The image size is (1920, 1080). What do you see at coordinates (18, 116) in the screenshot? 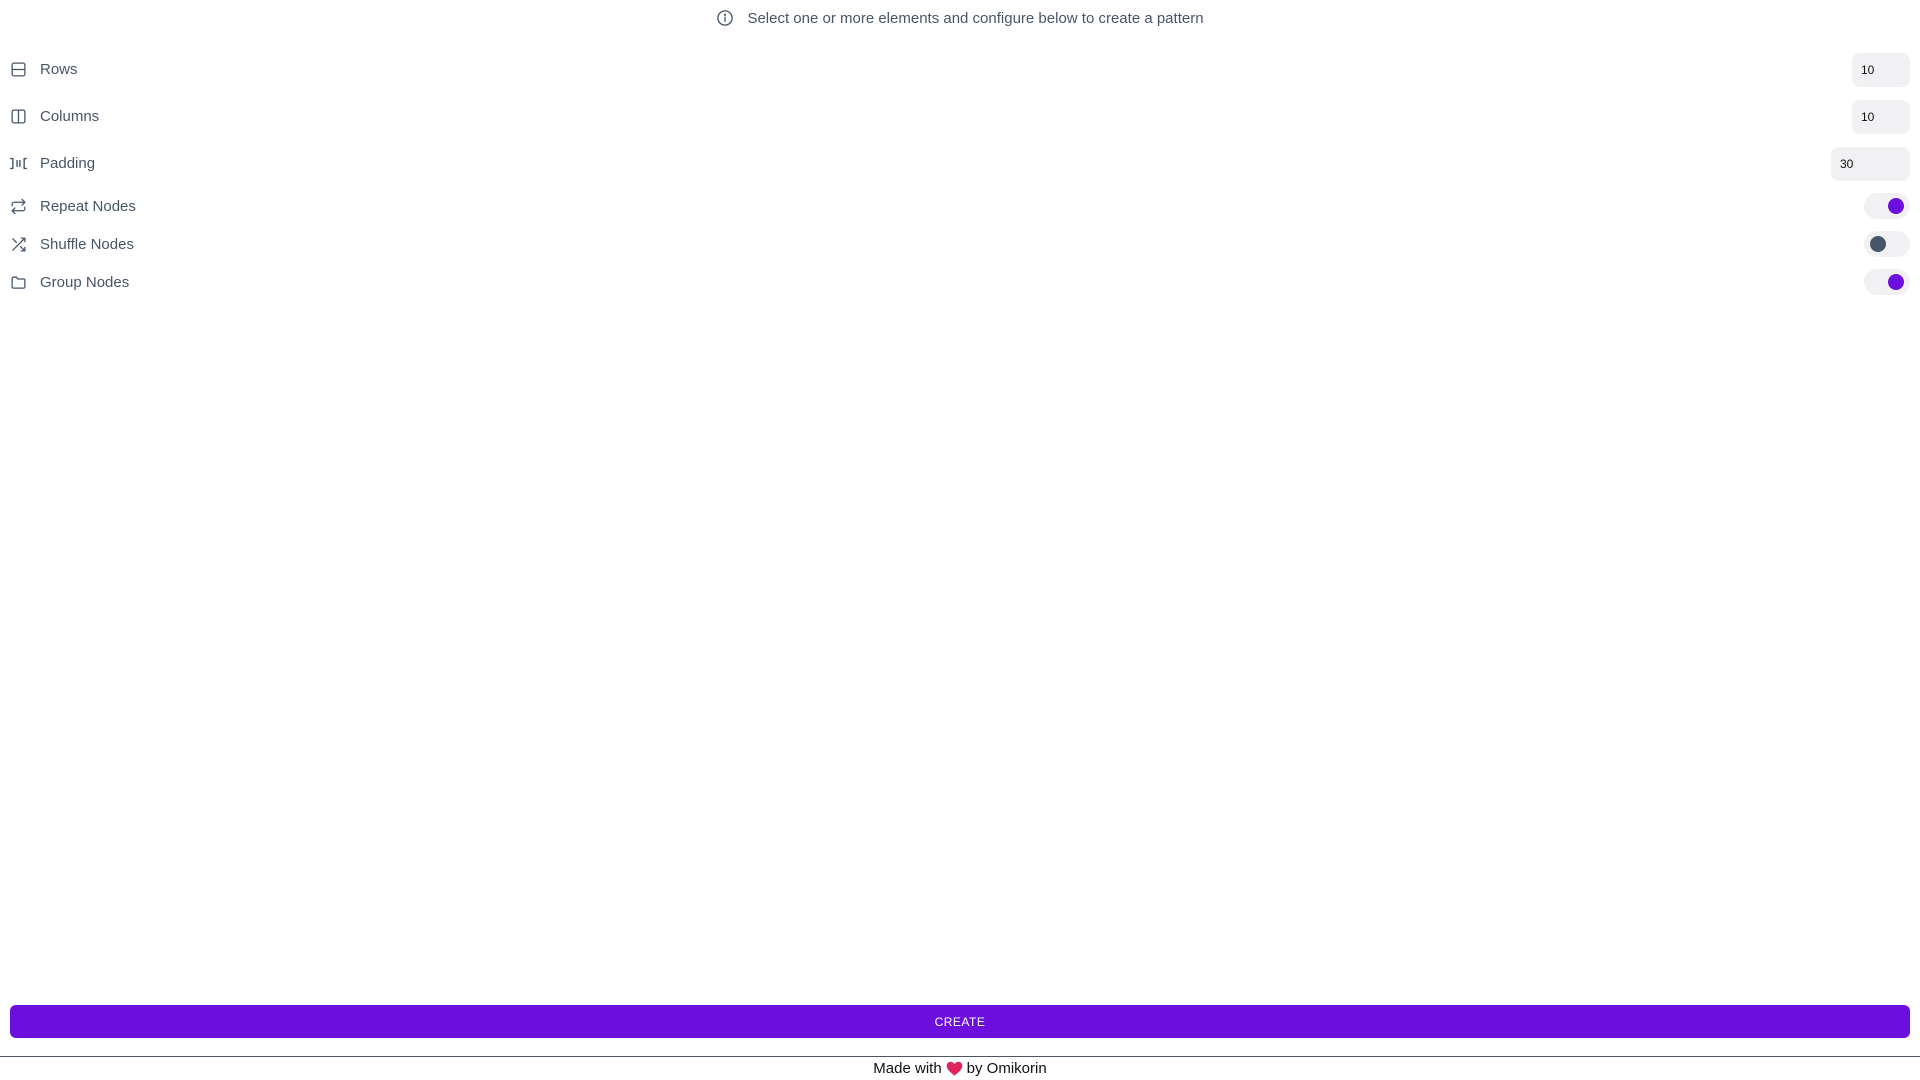
I see `columns-icon` at bounding box center [18, 116].